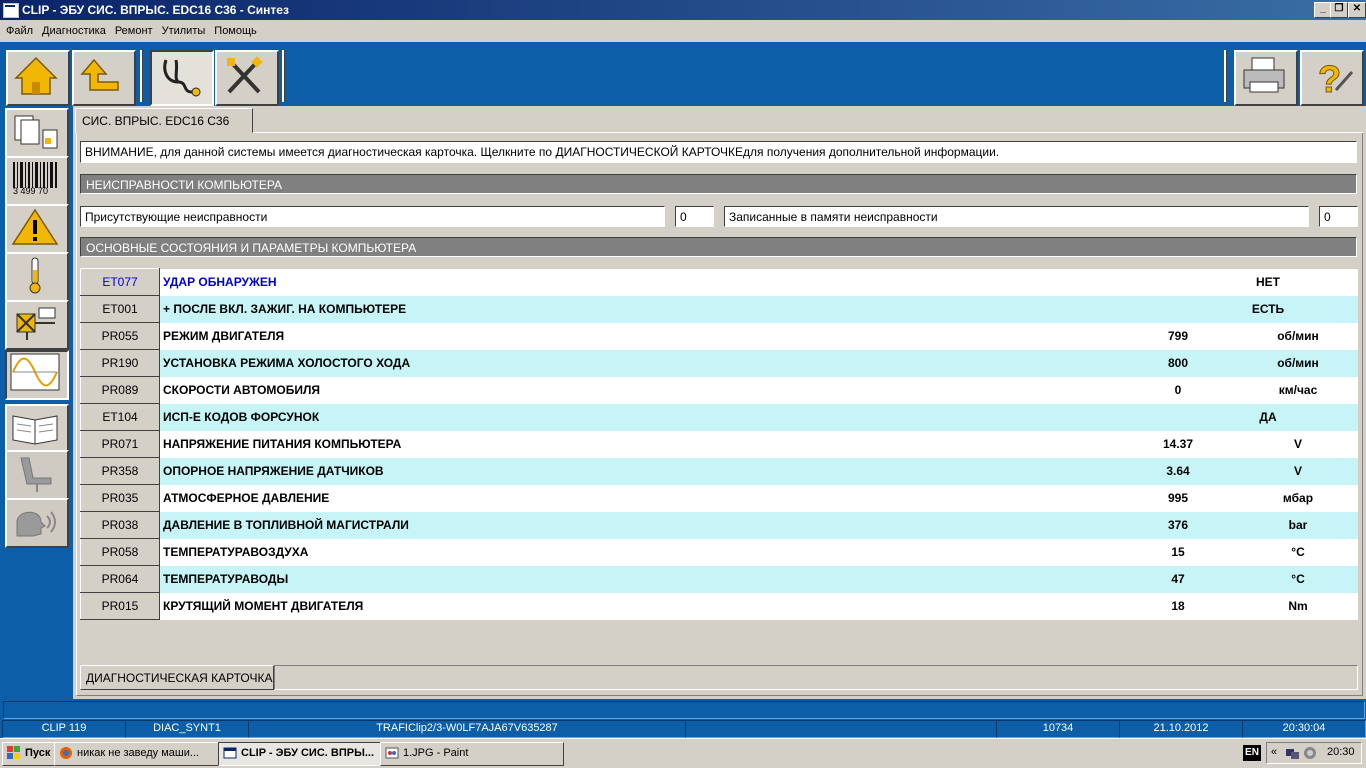  What do you see at coordinates (120, 471) in the screenshot?
I see `parameter-code-button: PR358` at bounding box center [120, 471].